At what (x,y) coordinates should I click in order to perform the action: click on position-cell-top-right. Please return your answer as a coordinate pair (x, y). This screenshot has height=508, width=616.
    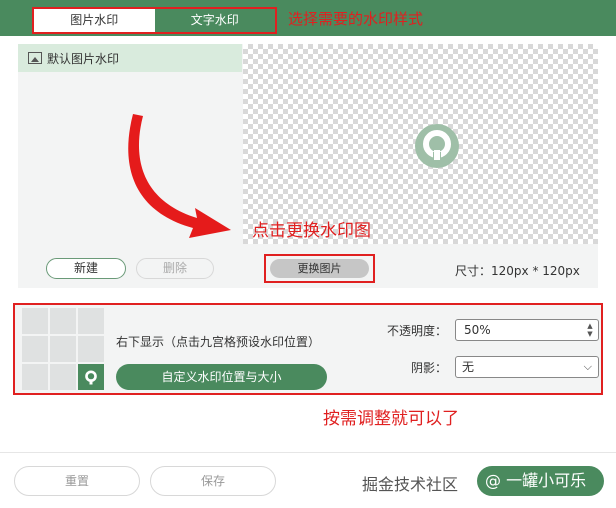
    Looking at the image, I should click on (91, 321).